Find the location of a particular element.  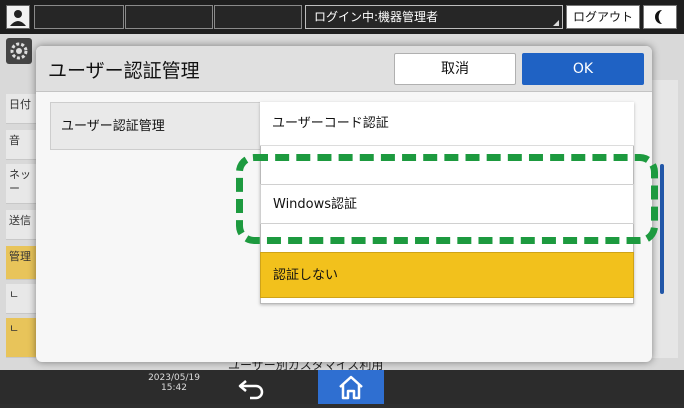

setting-label: ユーザー認証管理 is located at coordinates (158, 126).